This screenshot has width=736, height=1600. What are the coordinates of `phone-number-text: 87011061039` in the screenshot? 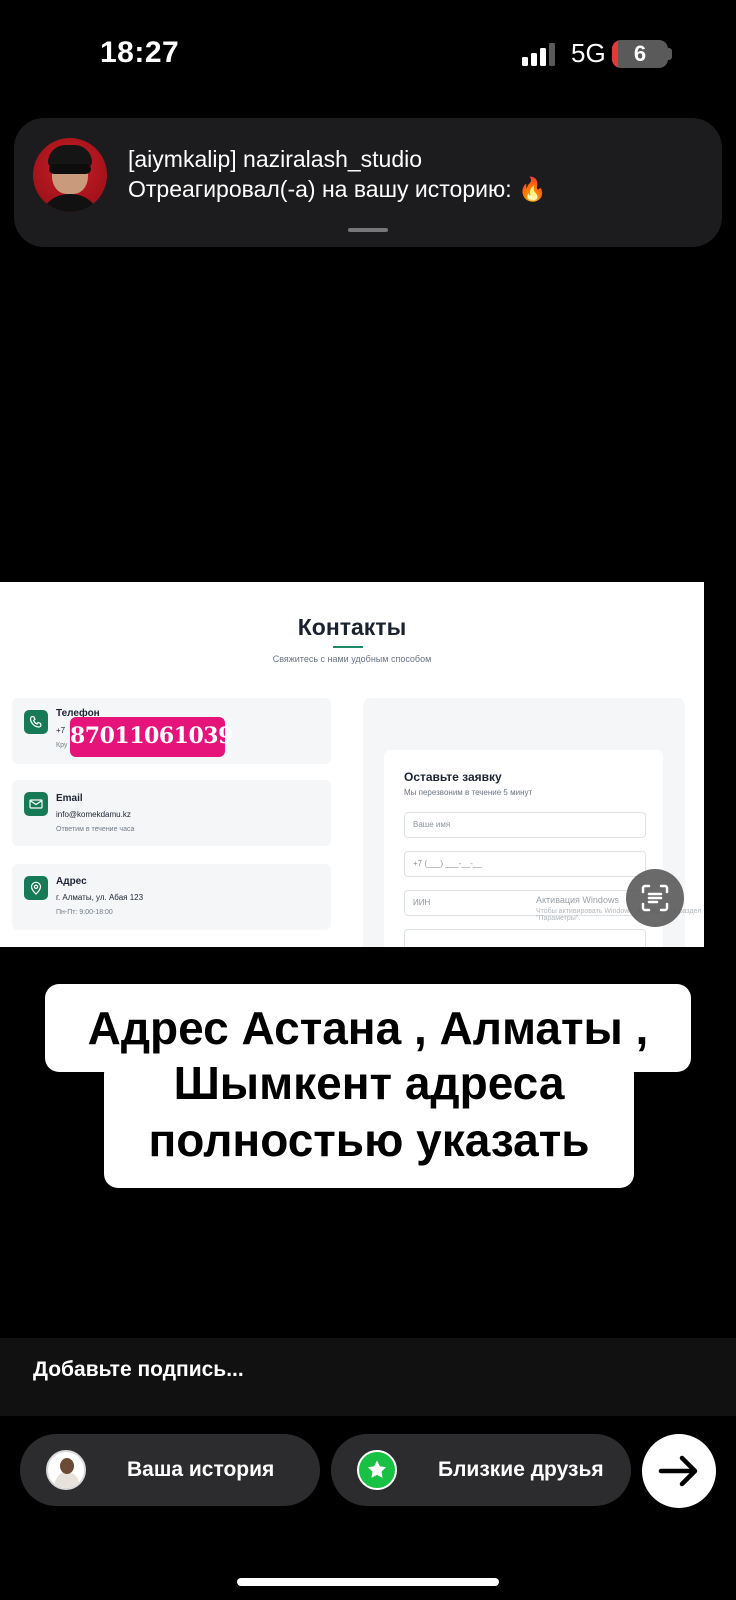 It's located at (151, 736).